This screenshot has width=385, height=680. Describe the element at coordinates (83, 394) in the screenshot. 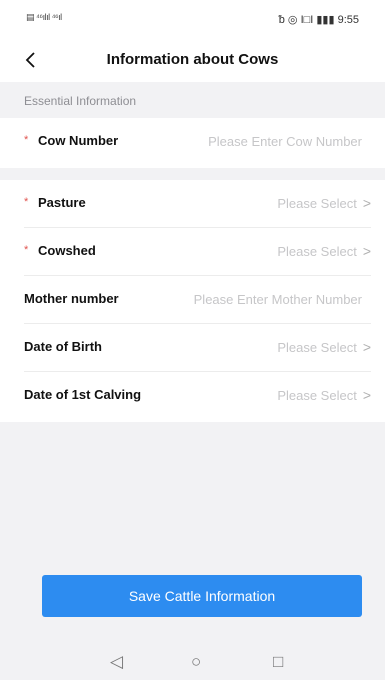

I see `date-first-calving-label: Date of 1st Calving` at that location.